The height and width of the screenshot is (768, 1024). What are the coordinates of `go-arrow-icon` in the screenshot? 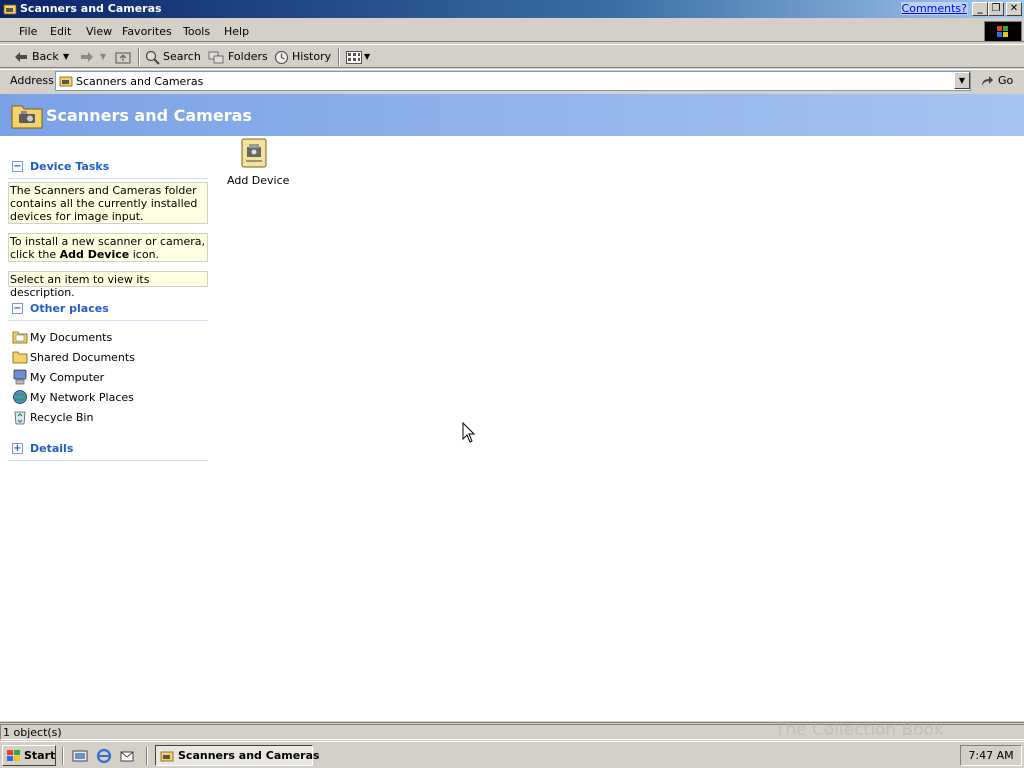 It's located at (987, 81).